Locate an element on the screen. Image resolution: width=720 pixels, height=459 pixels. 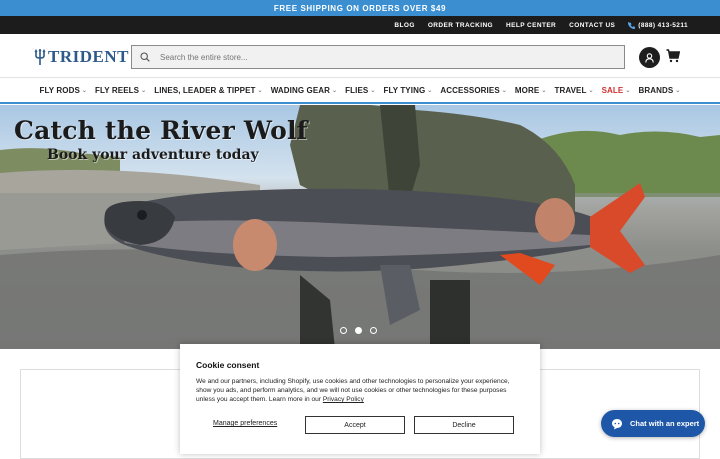
nav-label: LINES, LEADER & TIPPET is located at coordinates (205, 90).